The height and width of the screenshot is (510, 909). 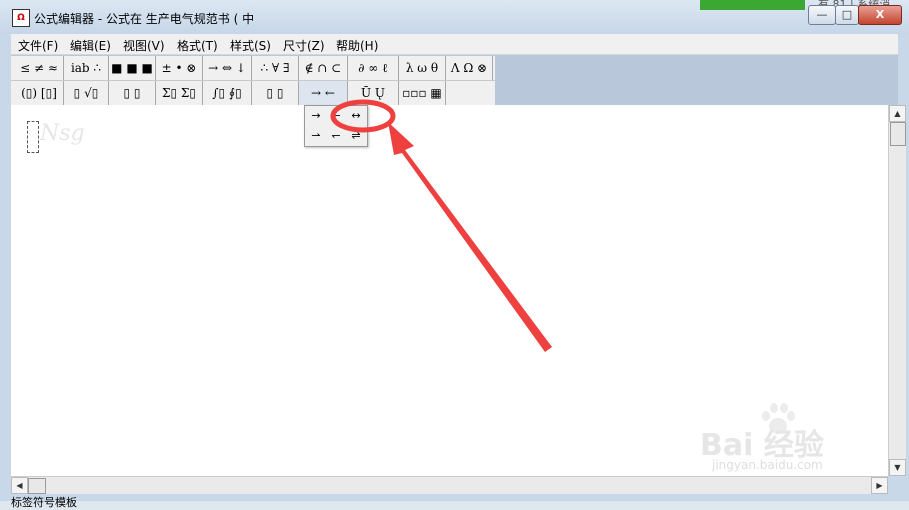 What do you see at coordinates (227, 93) in the screenshot?
I see `integral-templates-button: ∫▯ ∮▯` at bounding box center [227, 93].